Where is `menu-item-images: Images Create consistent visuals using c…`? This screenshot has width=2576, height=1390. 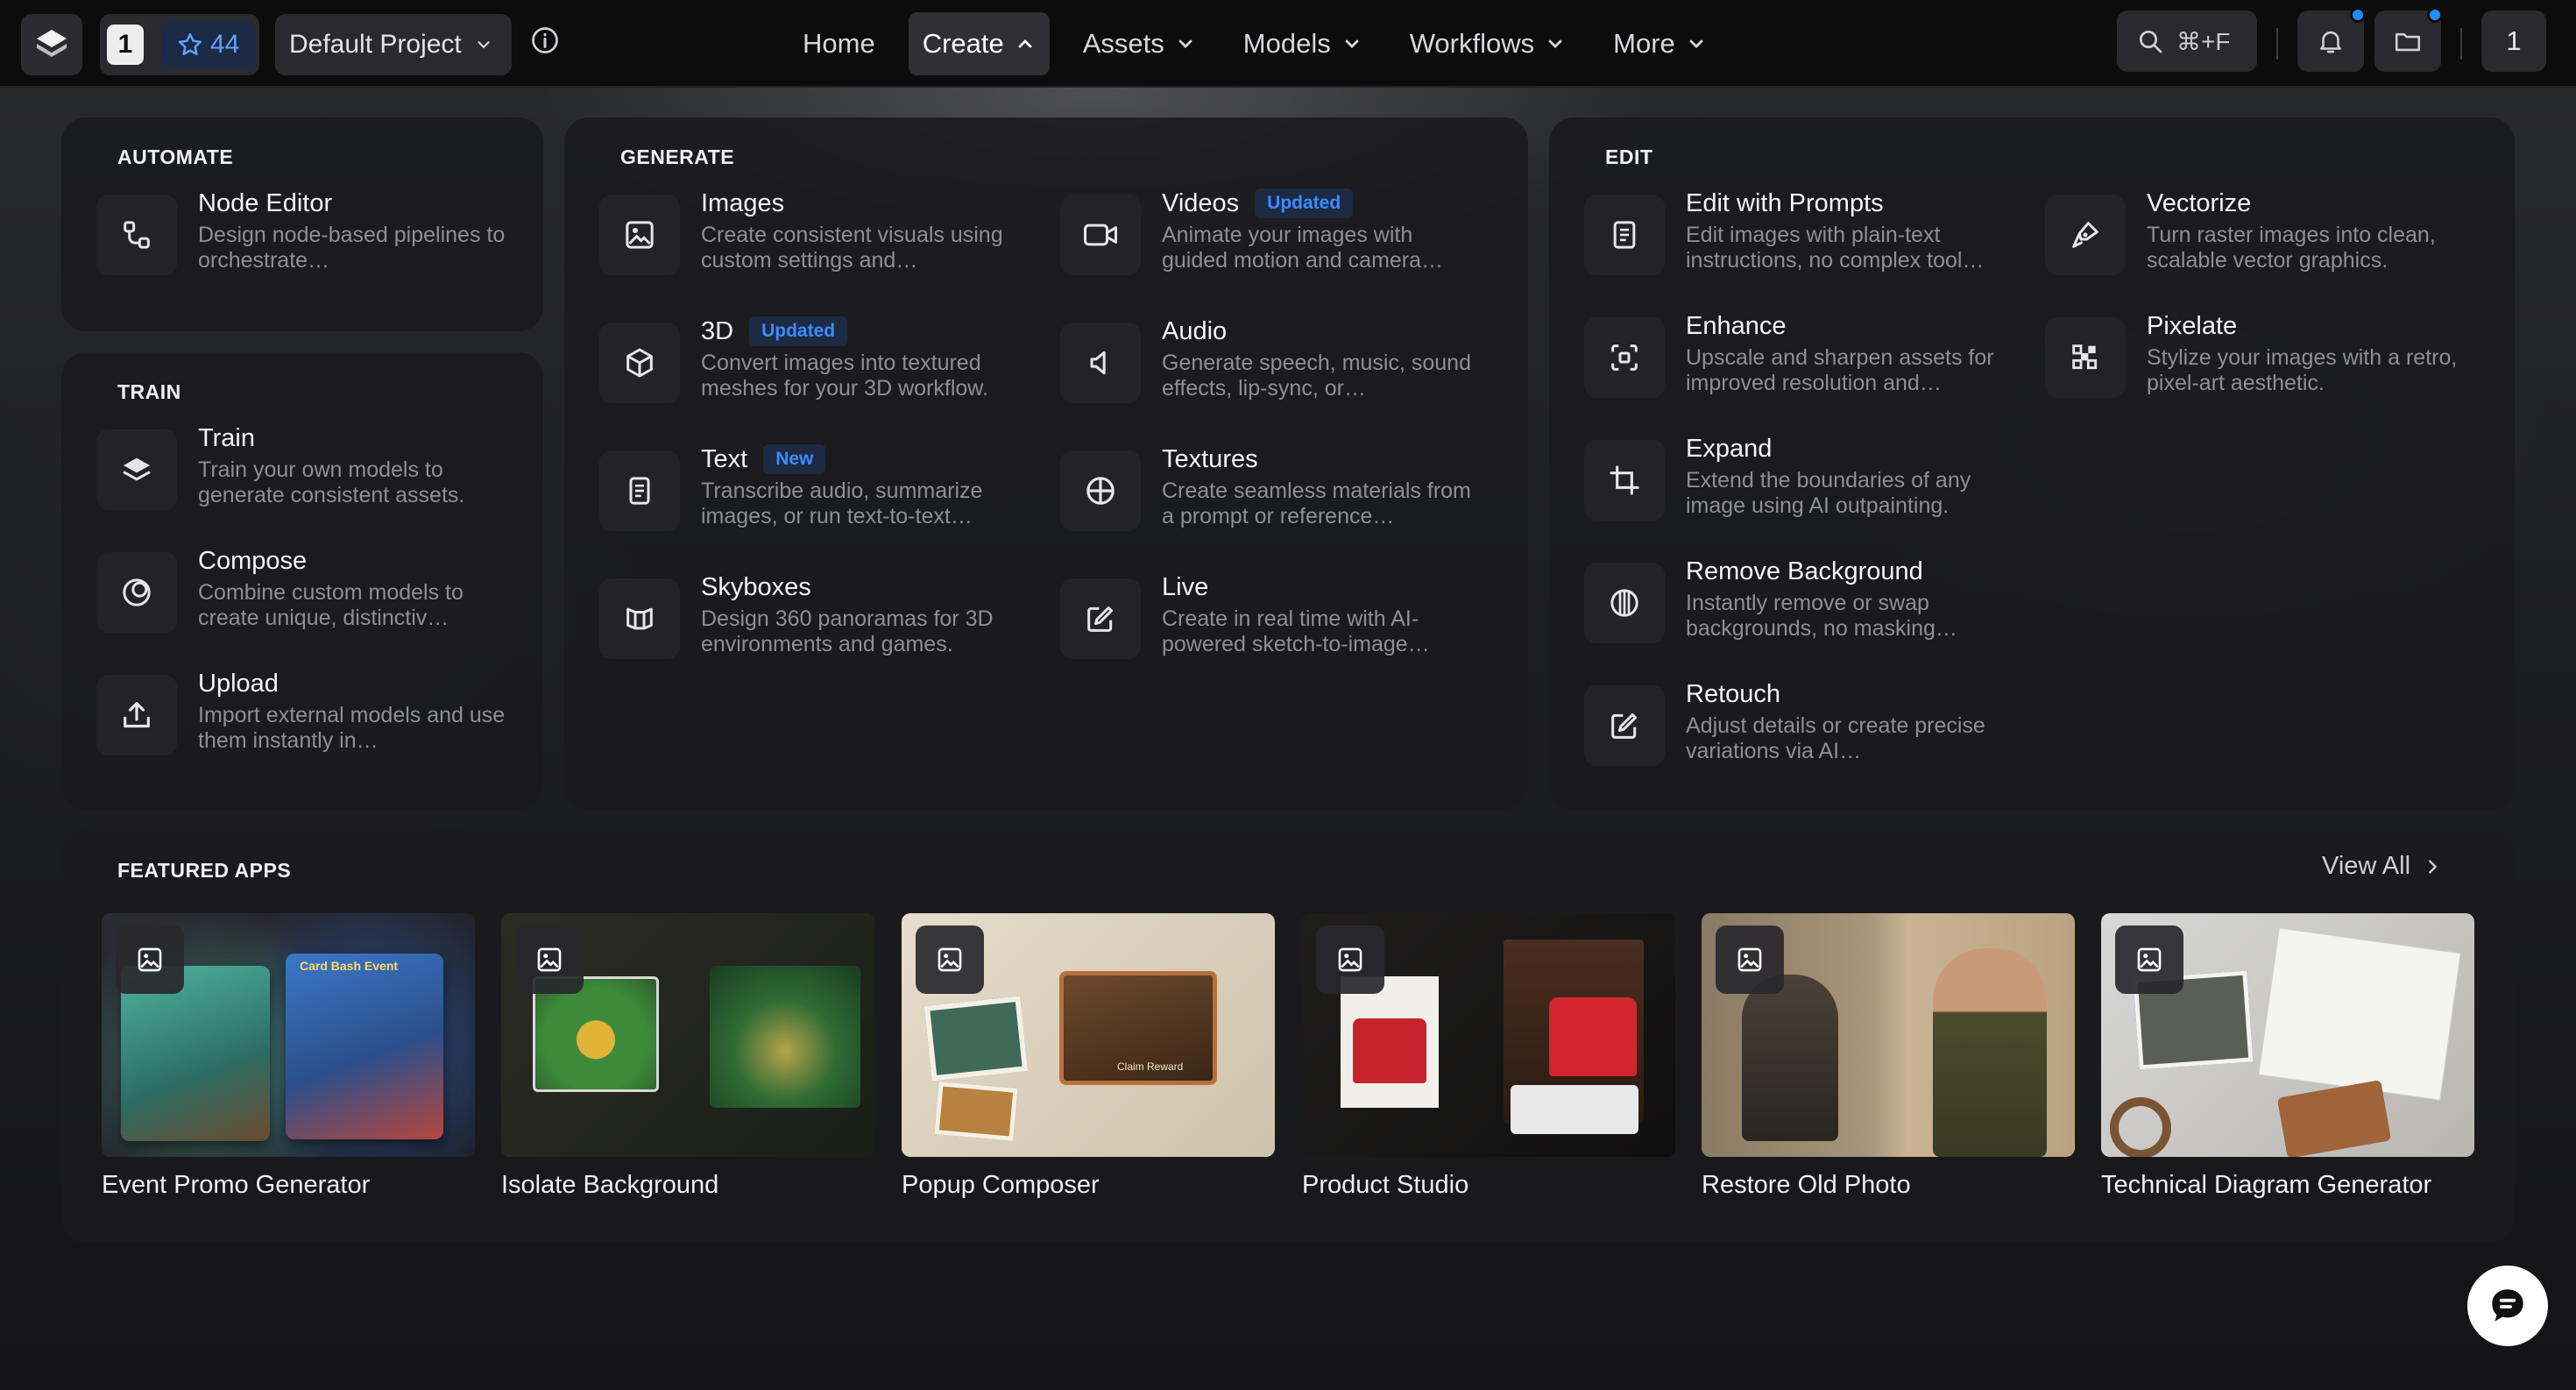
menu-item-images: Images Create consistent visuals using c… is located at coordinates (822, 236).